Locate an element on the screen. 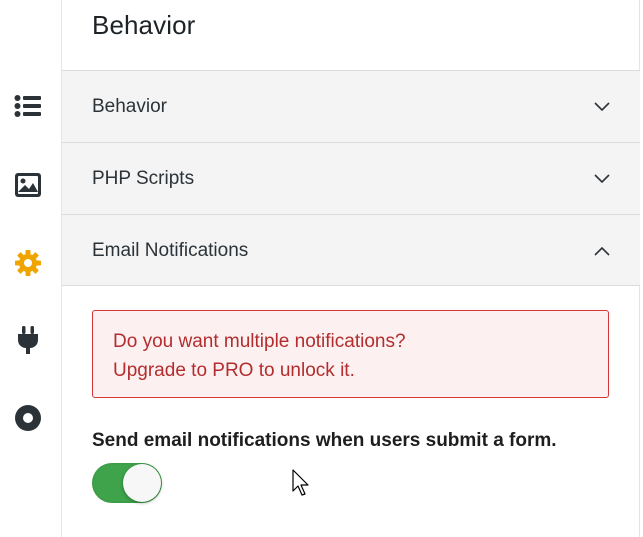  section-label: PHP Scripts is located at coordinates (143, 178).